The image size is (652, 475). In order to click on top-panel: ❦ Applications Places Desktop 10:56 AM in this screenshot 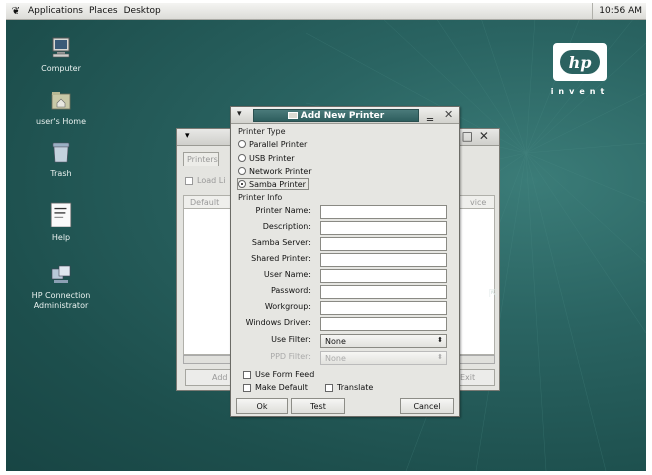, I will do `click(326, 11)`.